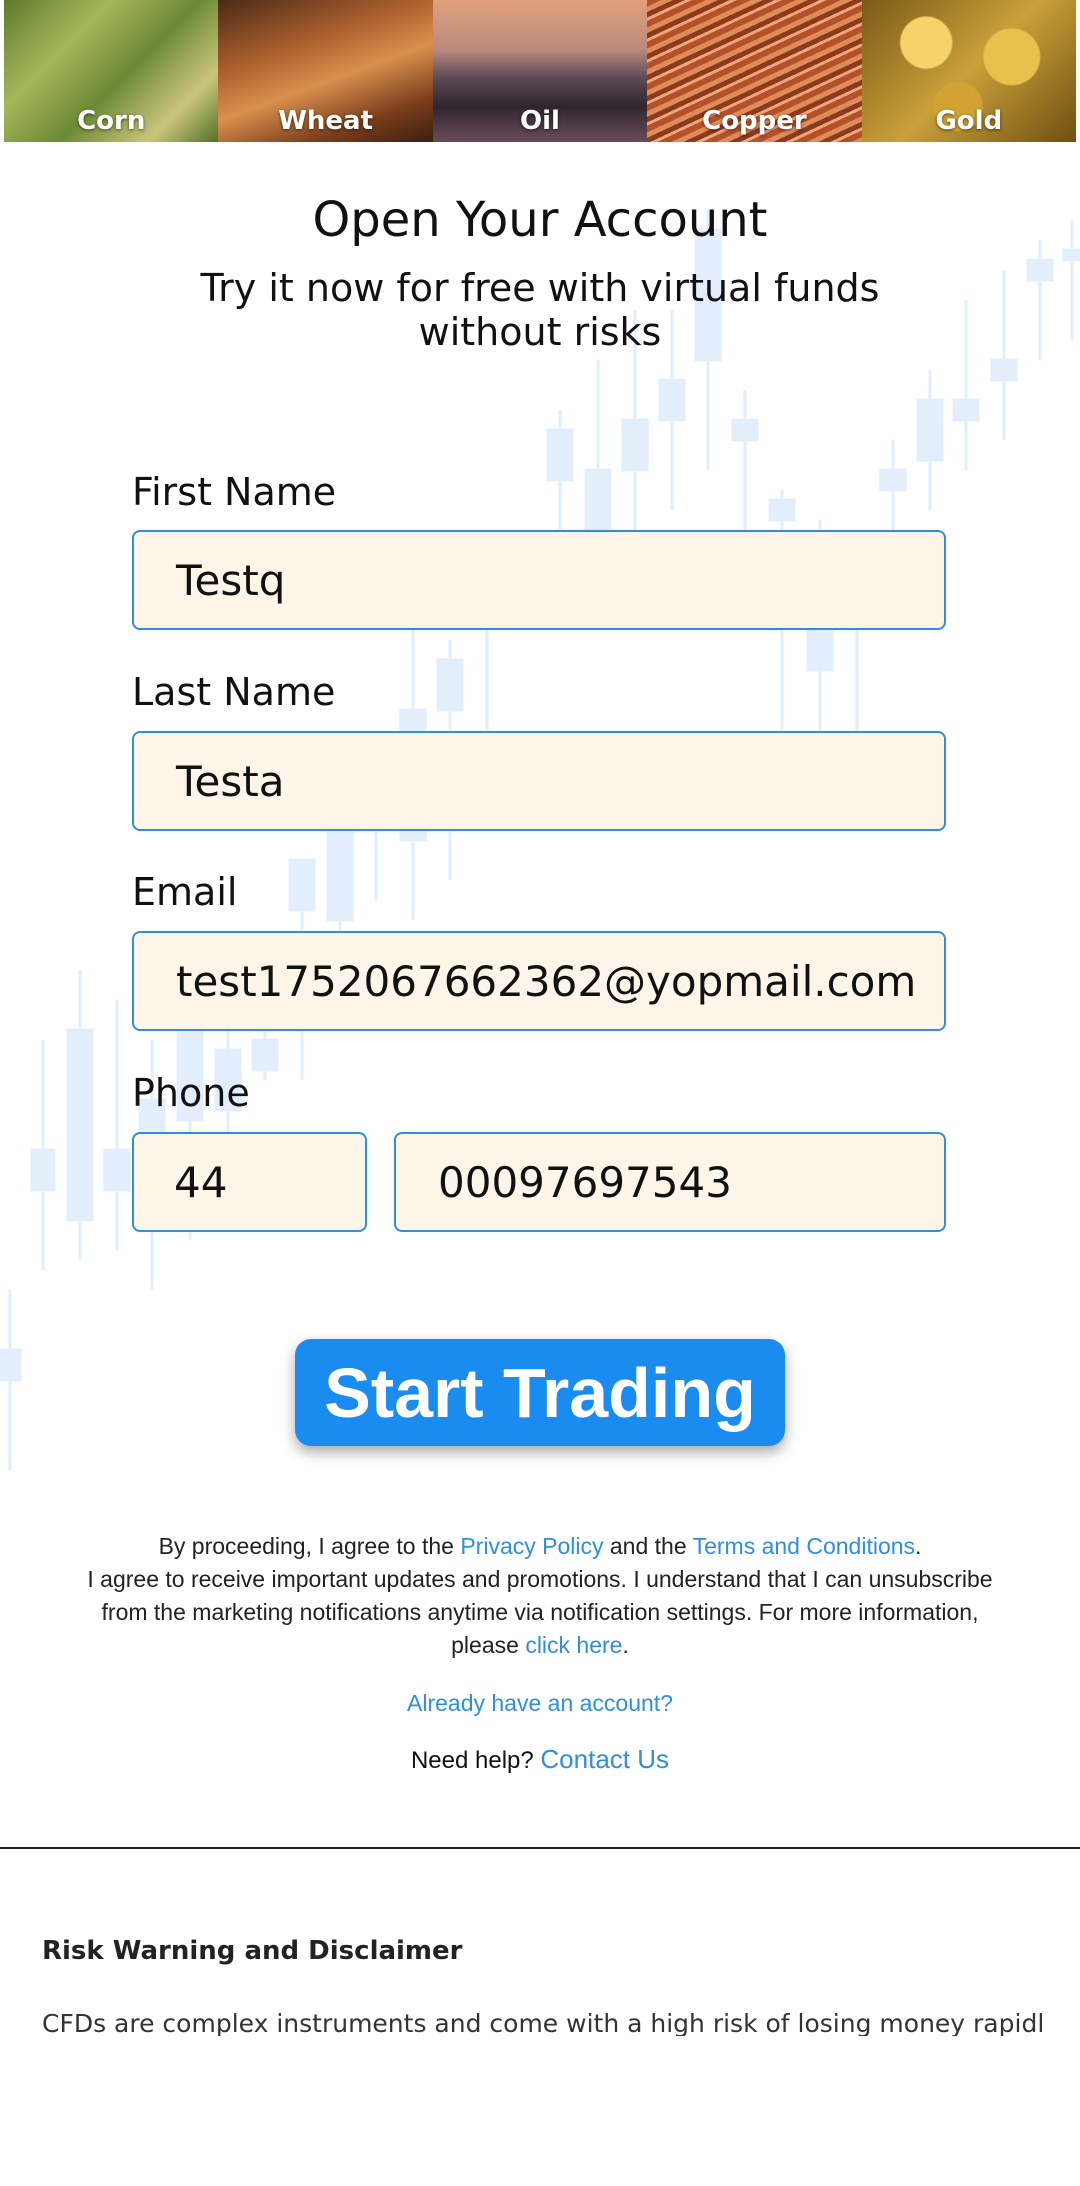  What do you see at coordinates (969, 121) in the screenshot?
I see `gold-caption: Gold` at bounding box center [969, 121].